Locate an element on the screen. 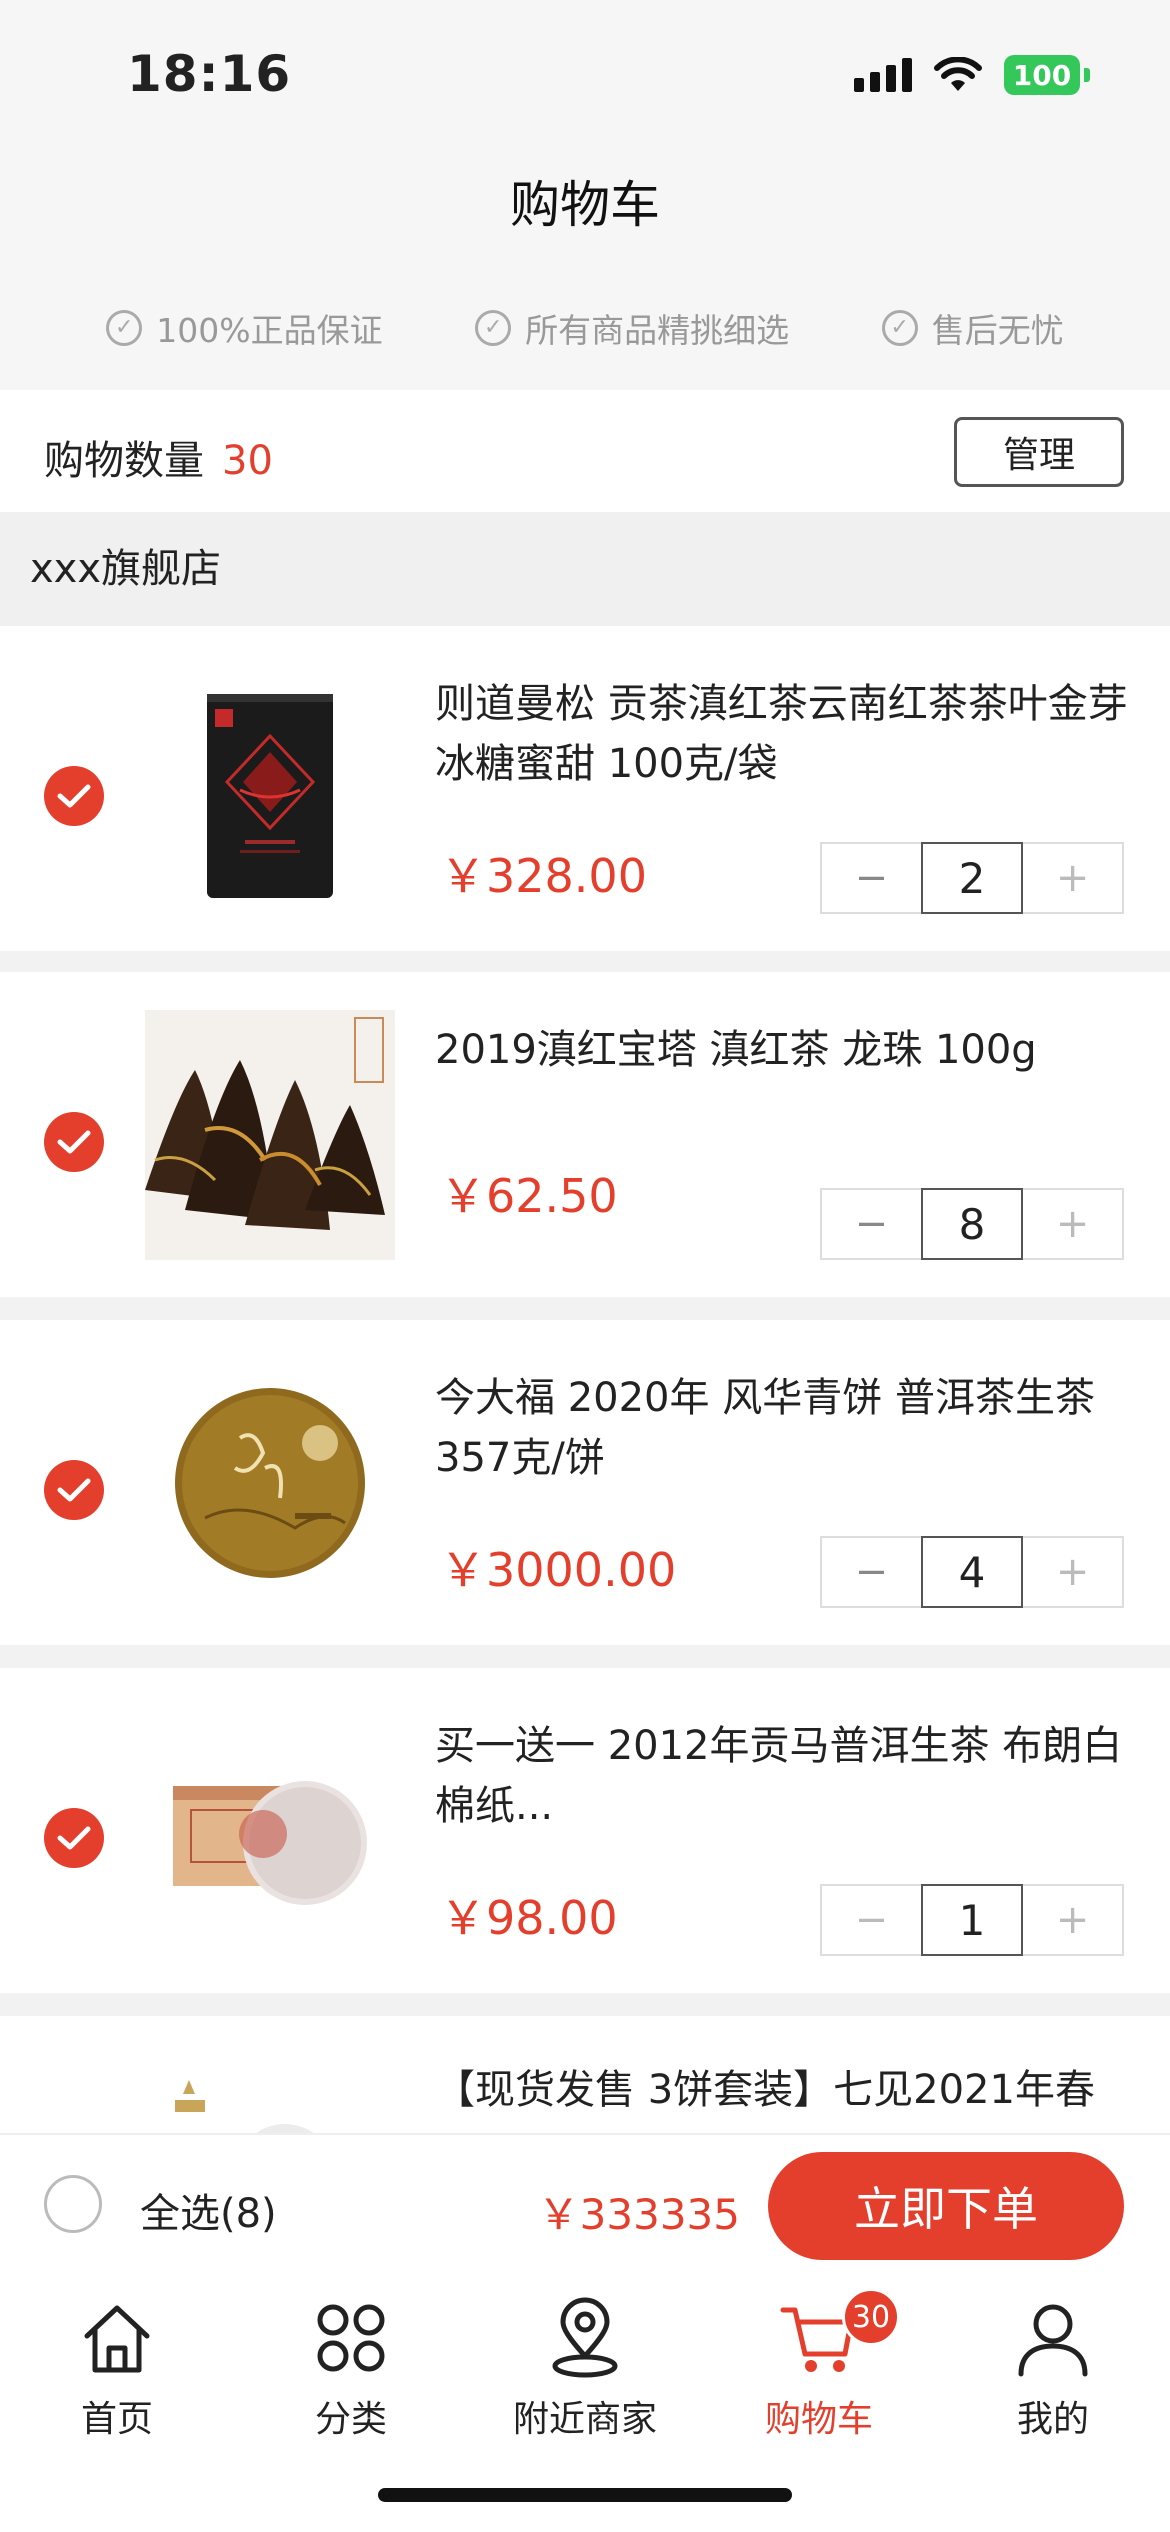 Image resolution: width=1170 pixels, height=2532 pixels. quantity-input: 1 is located at coordinates (972, 1920).